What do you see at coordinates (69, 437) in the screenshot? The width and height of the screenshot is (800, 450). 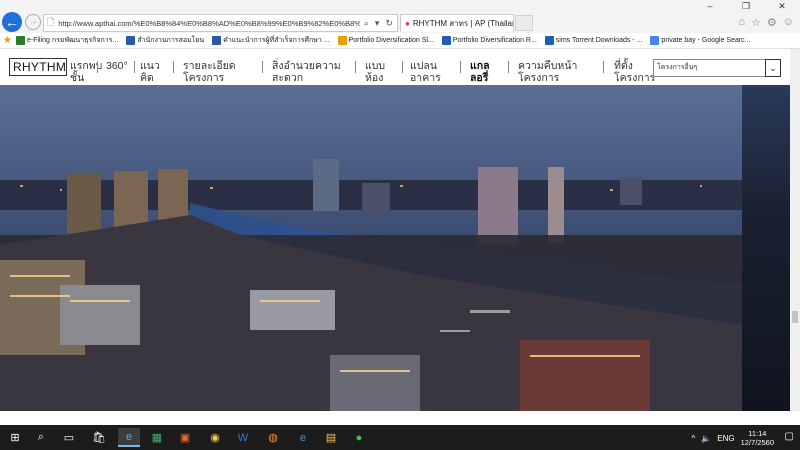 I see `task-view-icon: ▭` at bounding box center [69, 437].